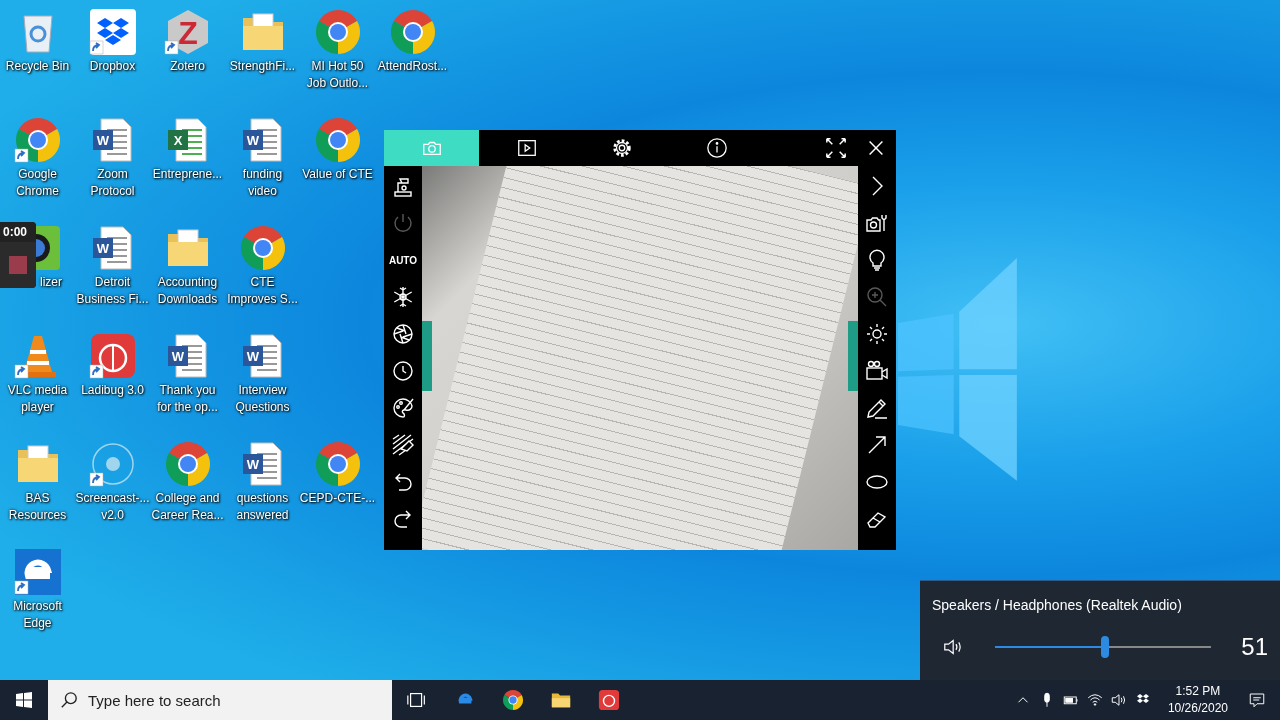 The width and height of the screenshot is (1280, 720). I want to click on auto-button: AUTO, so click(403, 260).